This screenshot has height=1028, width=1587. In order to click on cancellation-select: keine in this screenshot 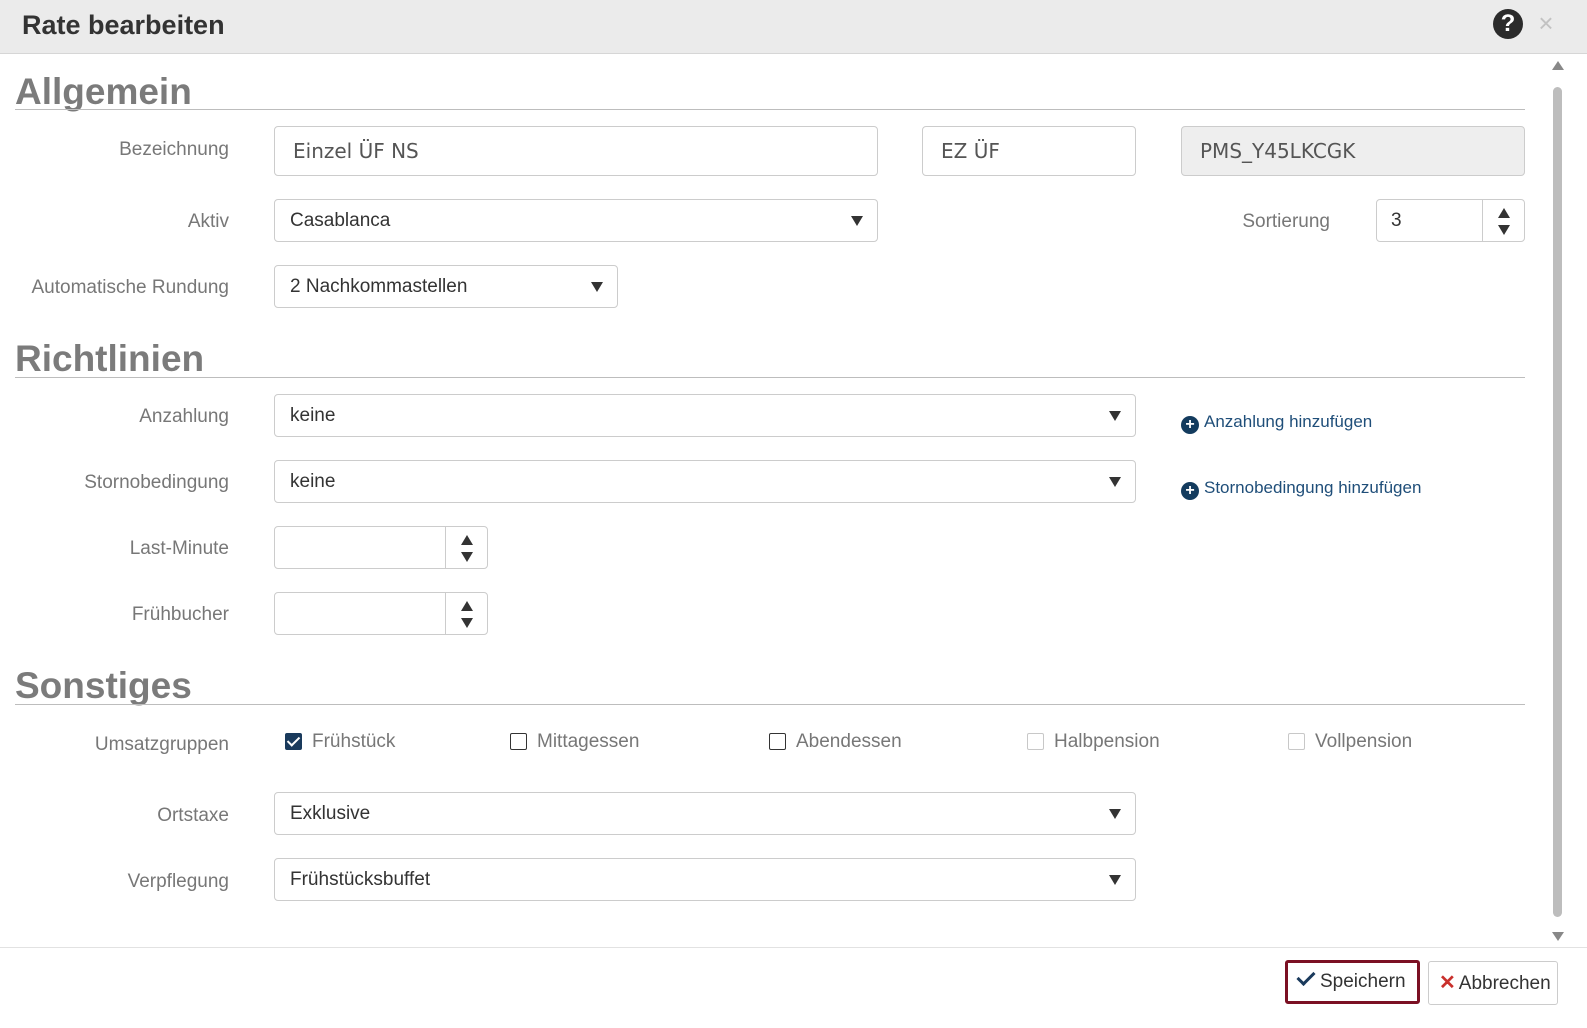, I will do `click(705, 481)`.